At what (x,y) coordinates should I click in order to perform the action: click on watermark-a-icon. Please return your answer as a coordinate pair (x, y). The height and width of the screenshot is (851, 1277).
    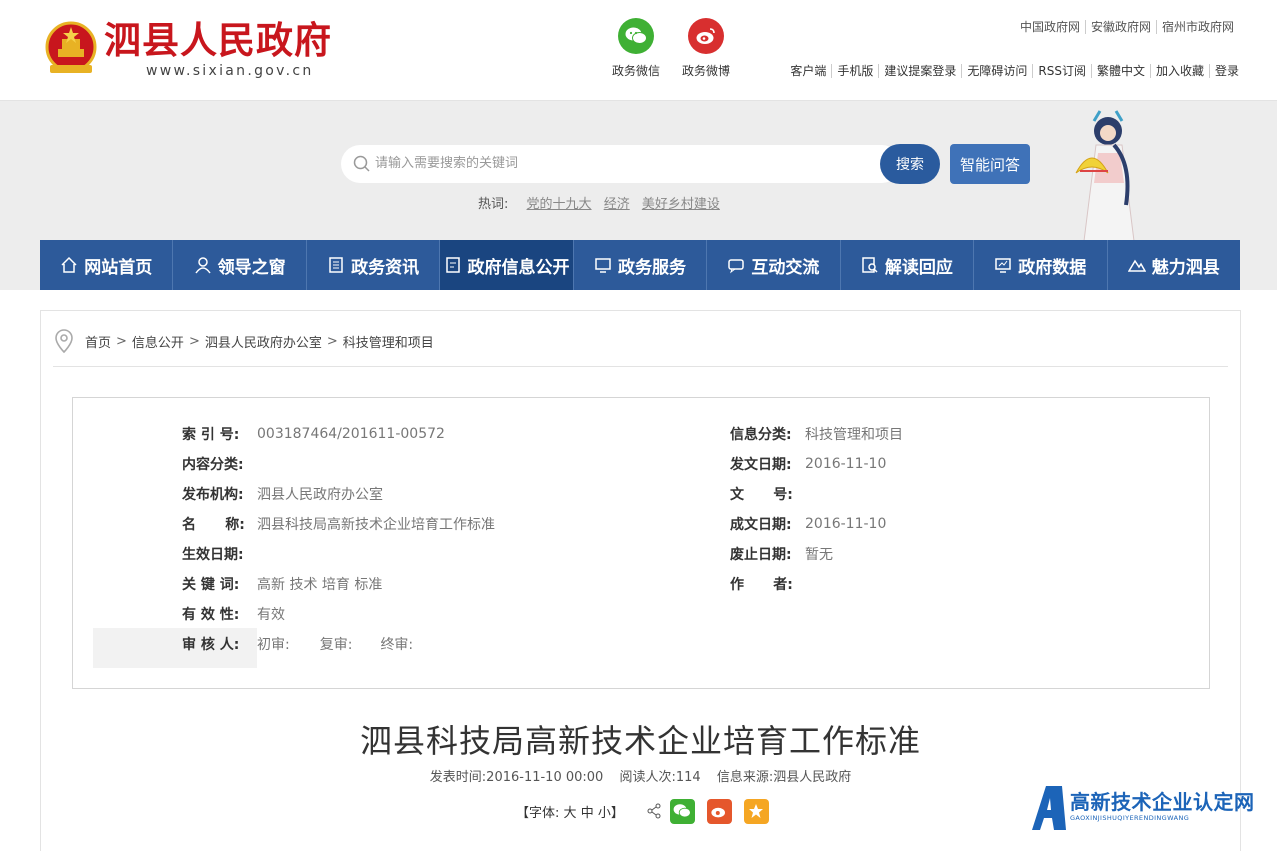
    Looking at the image, I should click on (1049, 808).